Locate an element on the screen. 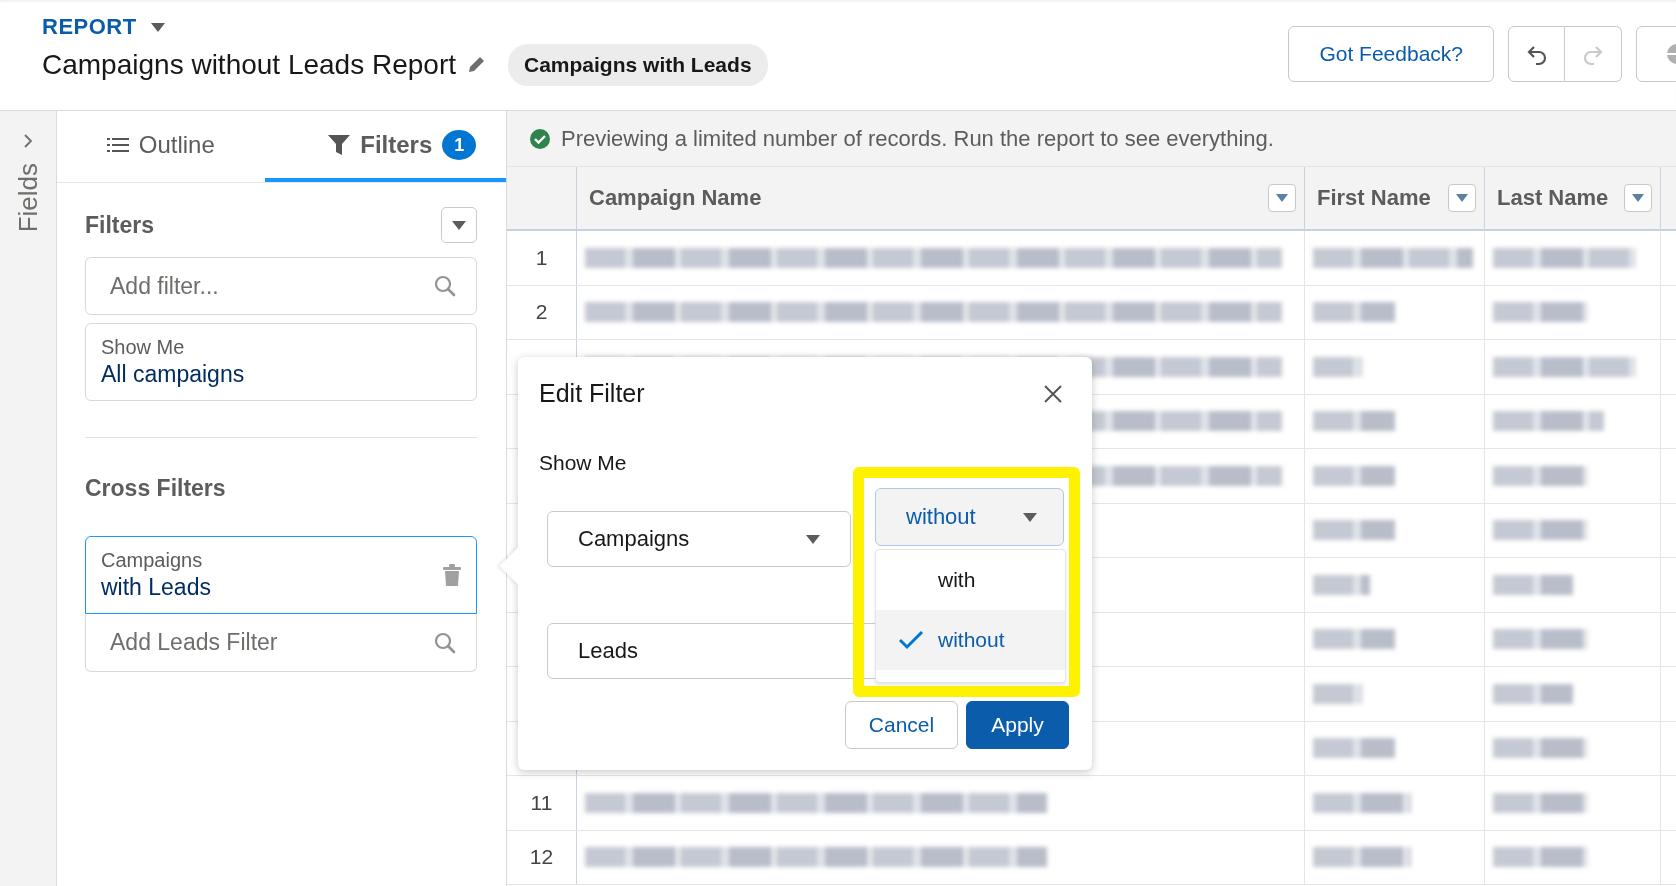 The height and width of the screenshot is (886, 1676). row-number: 1 is located at coordinates (541, 257).